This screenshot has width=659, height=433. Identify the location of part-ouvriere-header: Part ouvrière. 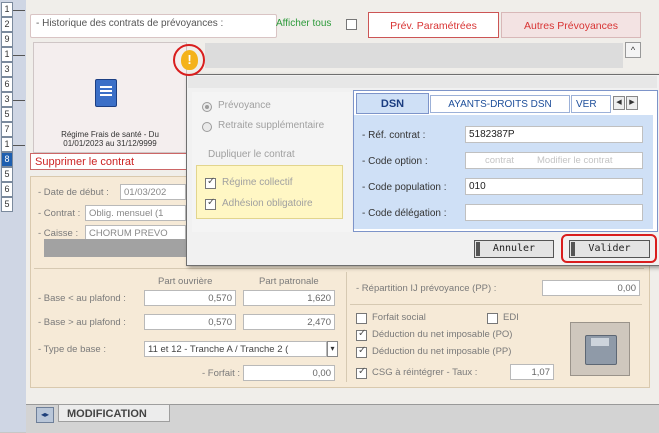
(185, 281).